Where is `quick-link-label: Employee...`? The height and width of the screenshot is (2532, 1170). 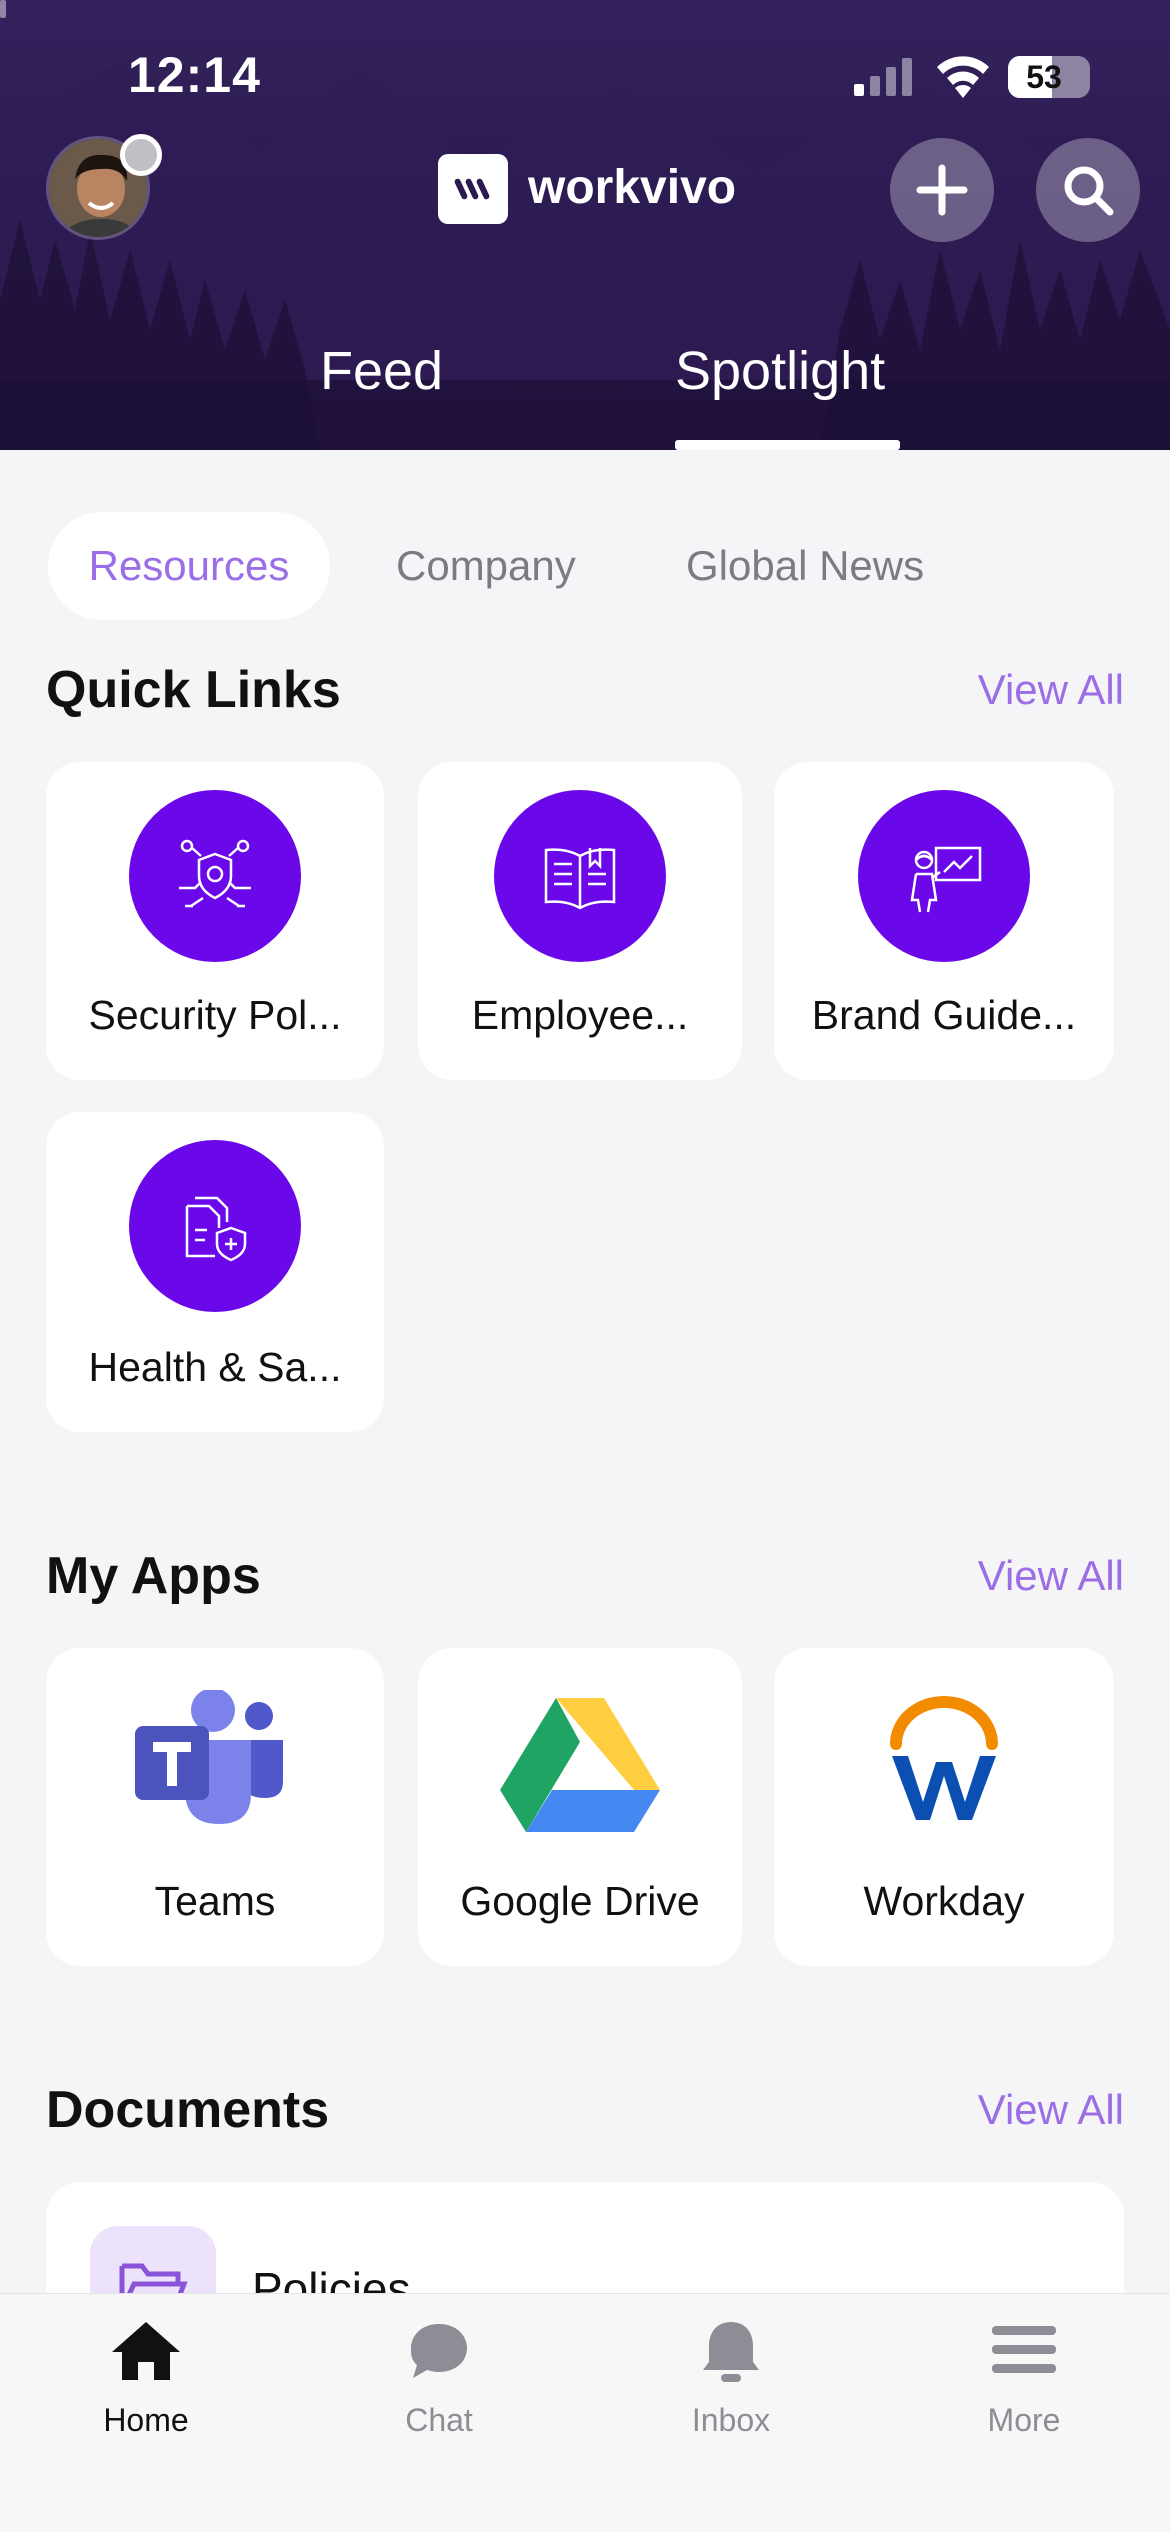 quick-link-label: Employee... is located at coordinates (580, 1015).